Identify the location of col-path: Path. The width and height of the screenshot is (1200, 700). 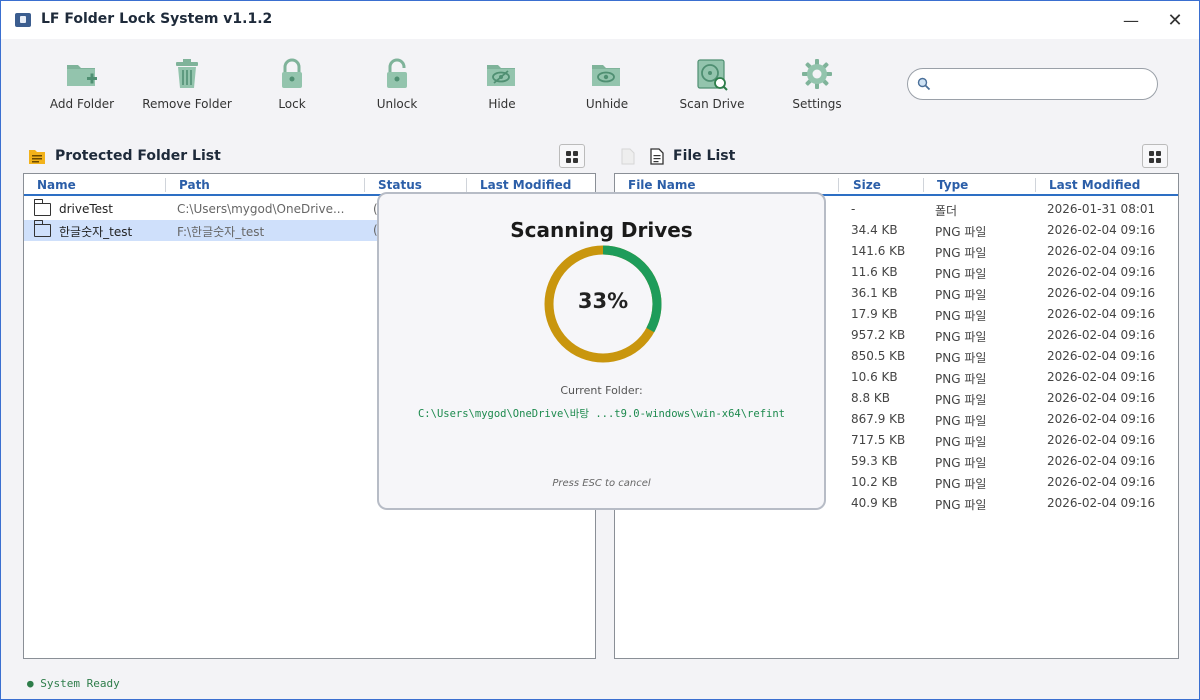
(194, 185).